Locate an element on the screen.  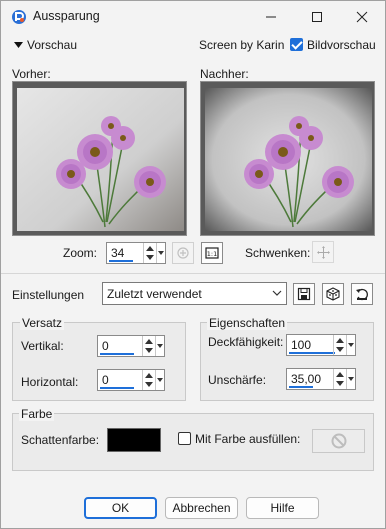
shadow-color-fill is located at coordinates (134, 440).